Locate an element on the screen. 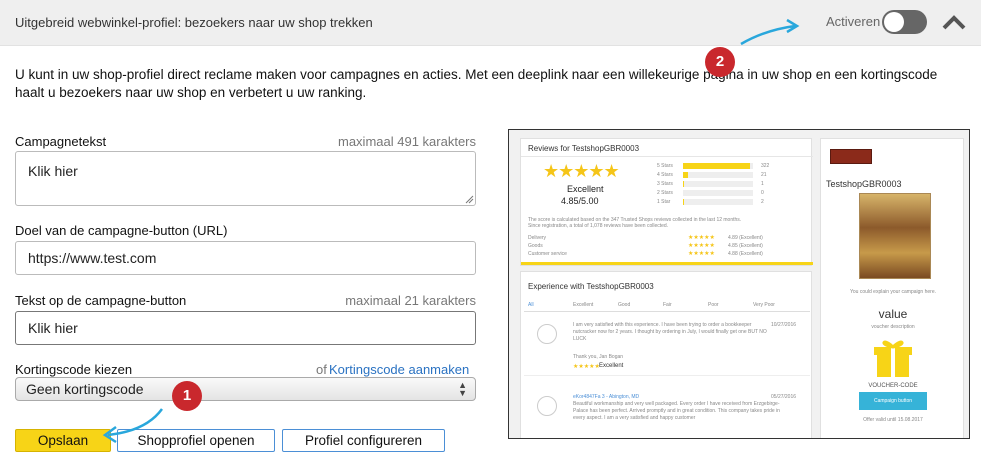 Image resolution: width=981 pixels, height=465 pixels. preview-shop-image is located at coordinates (895, 236).